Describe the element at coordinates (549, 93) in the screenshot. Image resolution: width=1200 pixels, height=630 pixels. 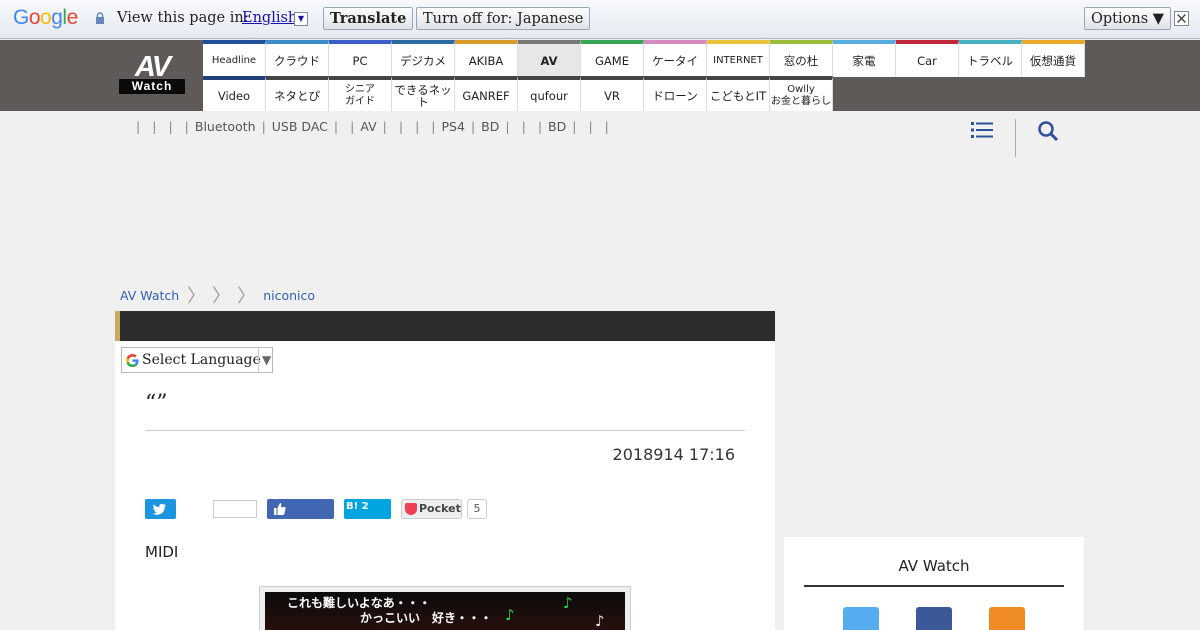
I see `nav-item: qufour` at that location.